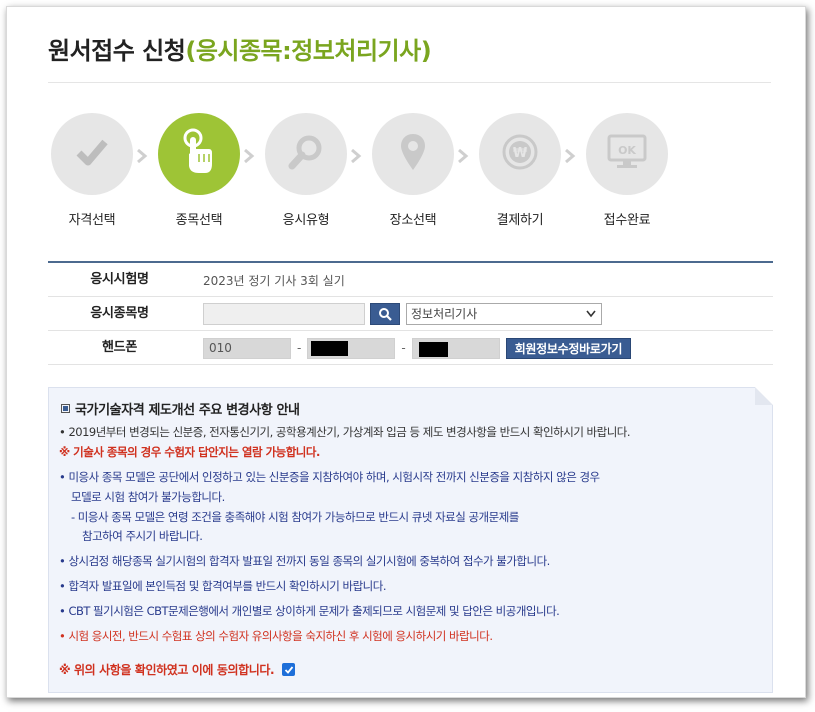 The width and height of the screenshot is (815, 712). Describe the element at coordinates (274, 280) in the screenshot. I see `exam-name-value: 2023년 정기 기사 3회 실기` at that location.